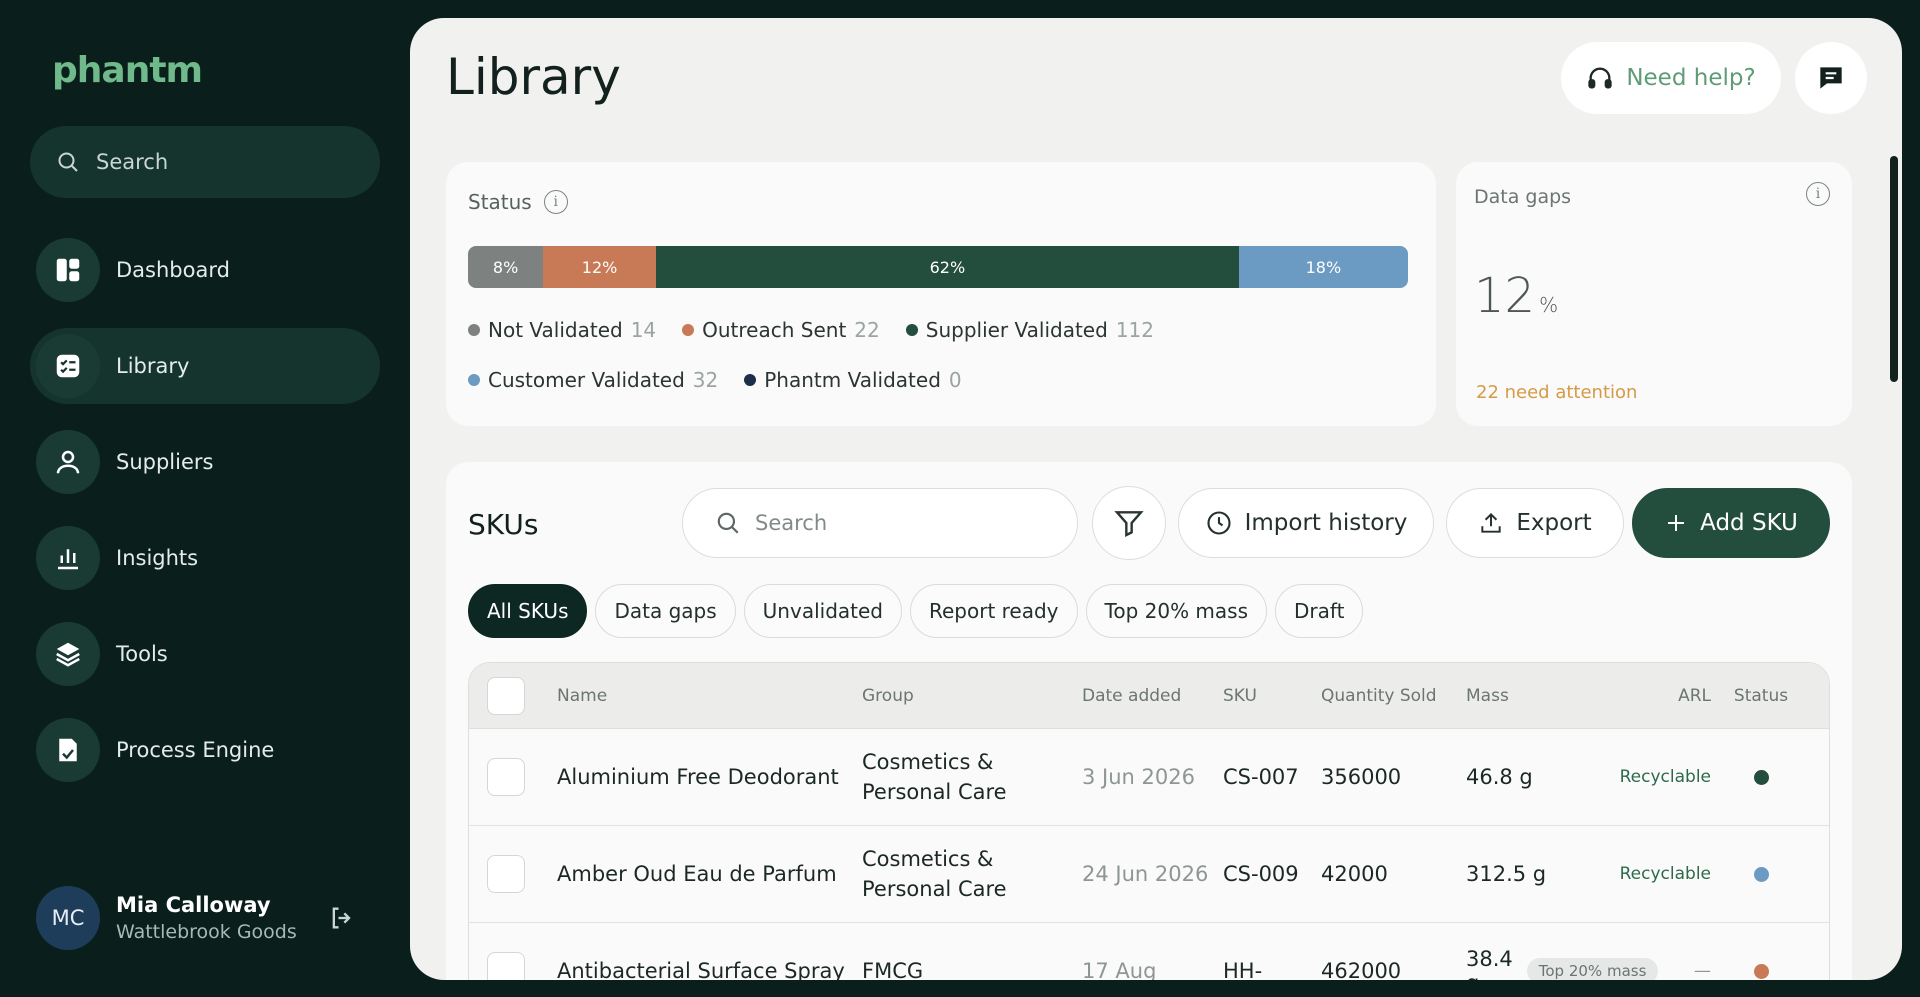 The height and width of the screenshot is (997, 1920). What do you see at coordinates (562, 330) in the screenshot?
I see `legend-item: Not Validated 14` at bounding box center [562, 330].